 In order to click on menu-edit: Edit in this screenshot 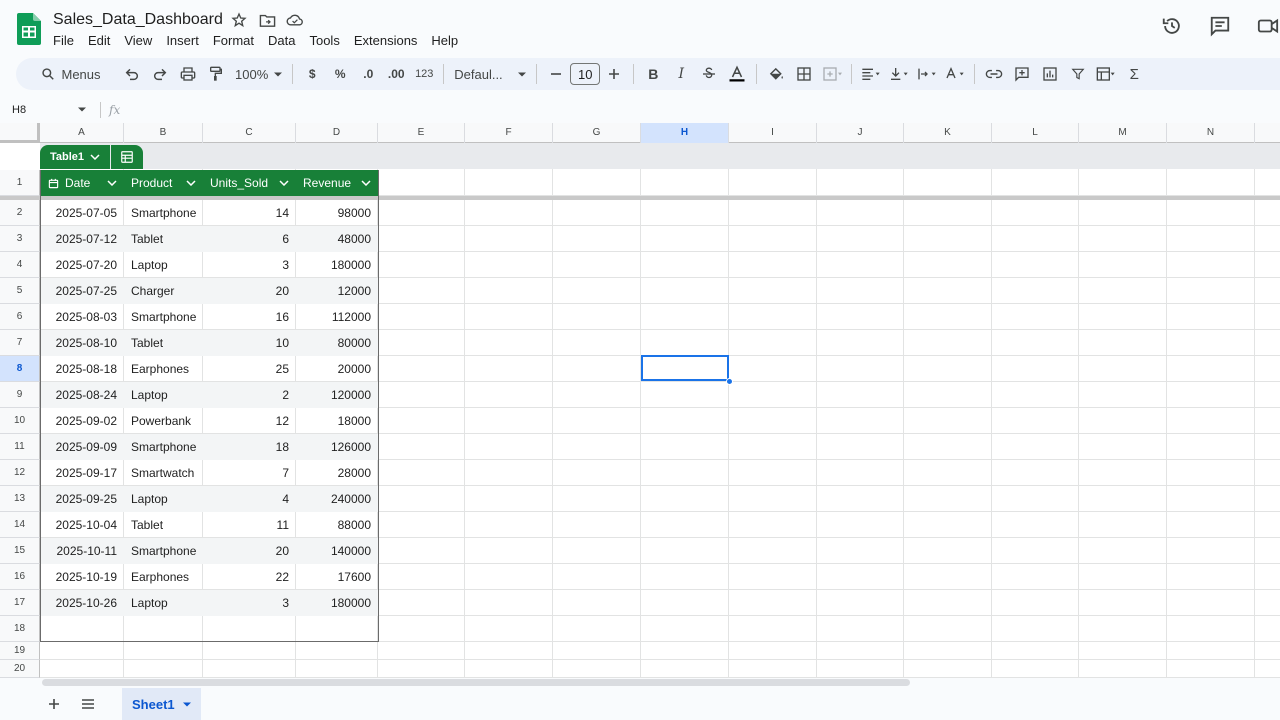, I will do `click(99, 41)`.